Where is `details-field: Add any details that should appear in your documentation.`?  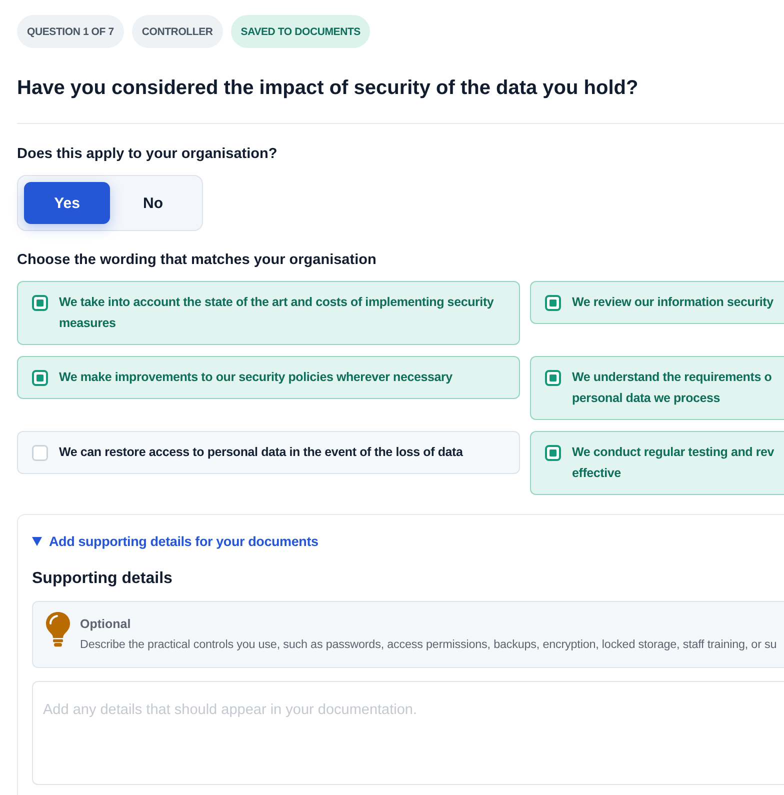 details-field: Add any details that should appear in your documentation. is located at coordinates (408, 733).